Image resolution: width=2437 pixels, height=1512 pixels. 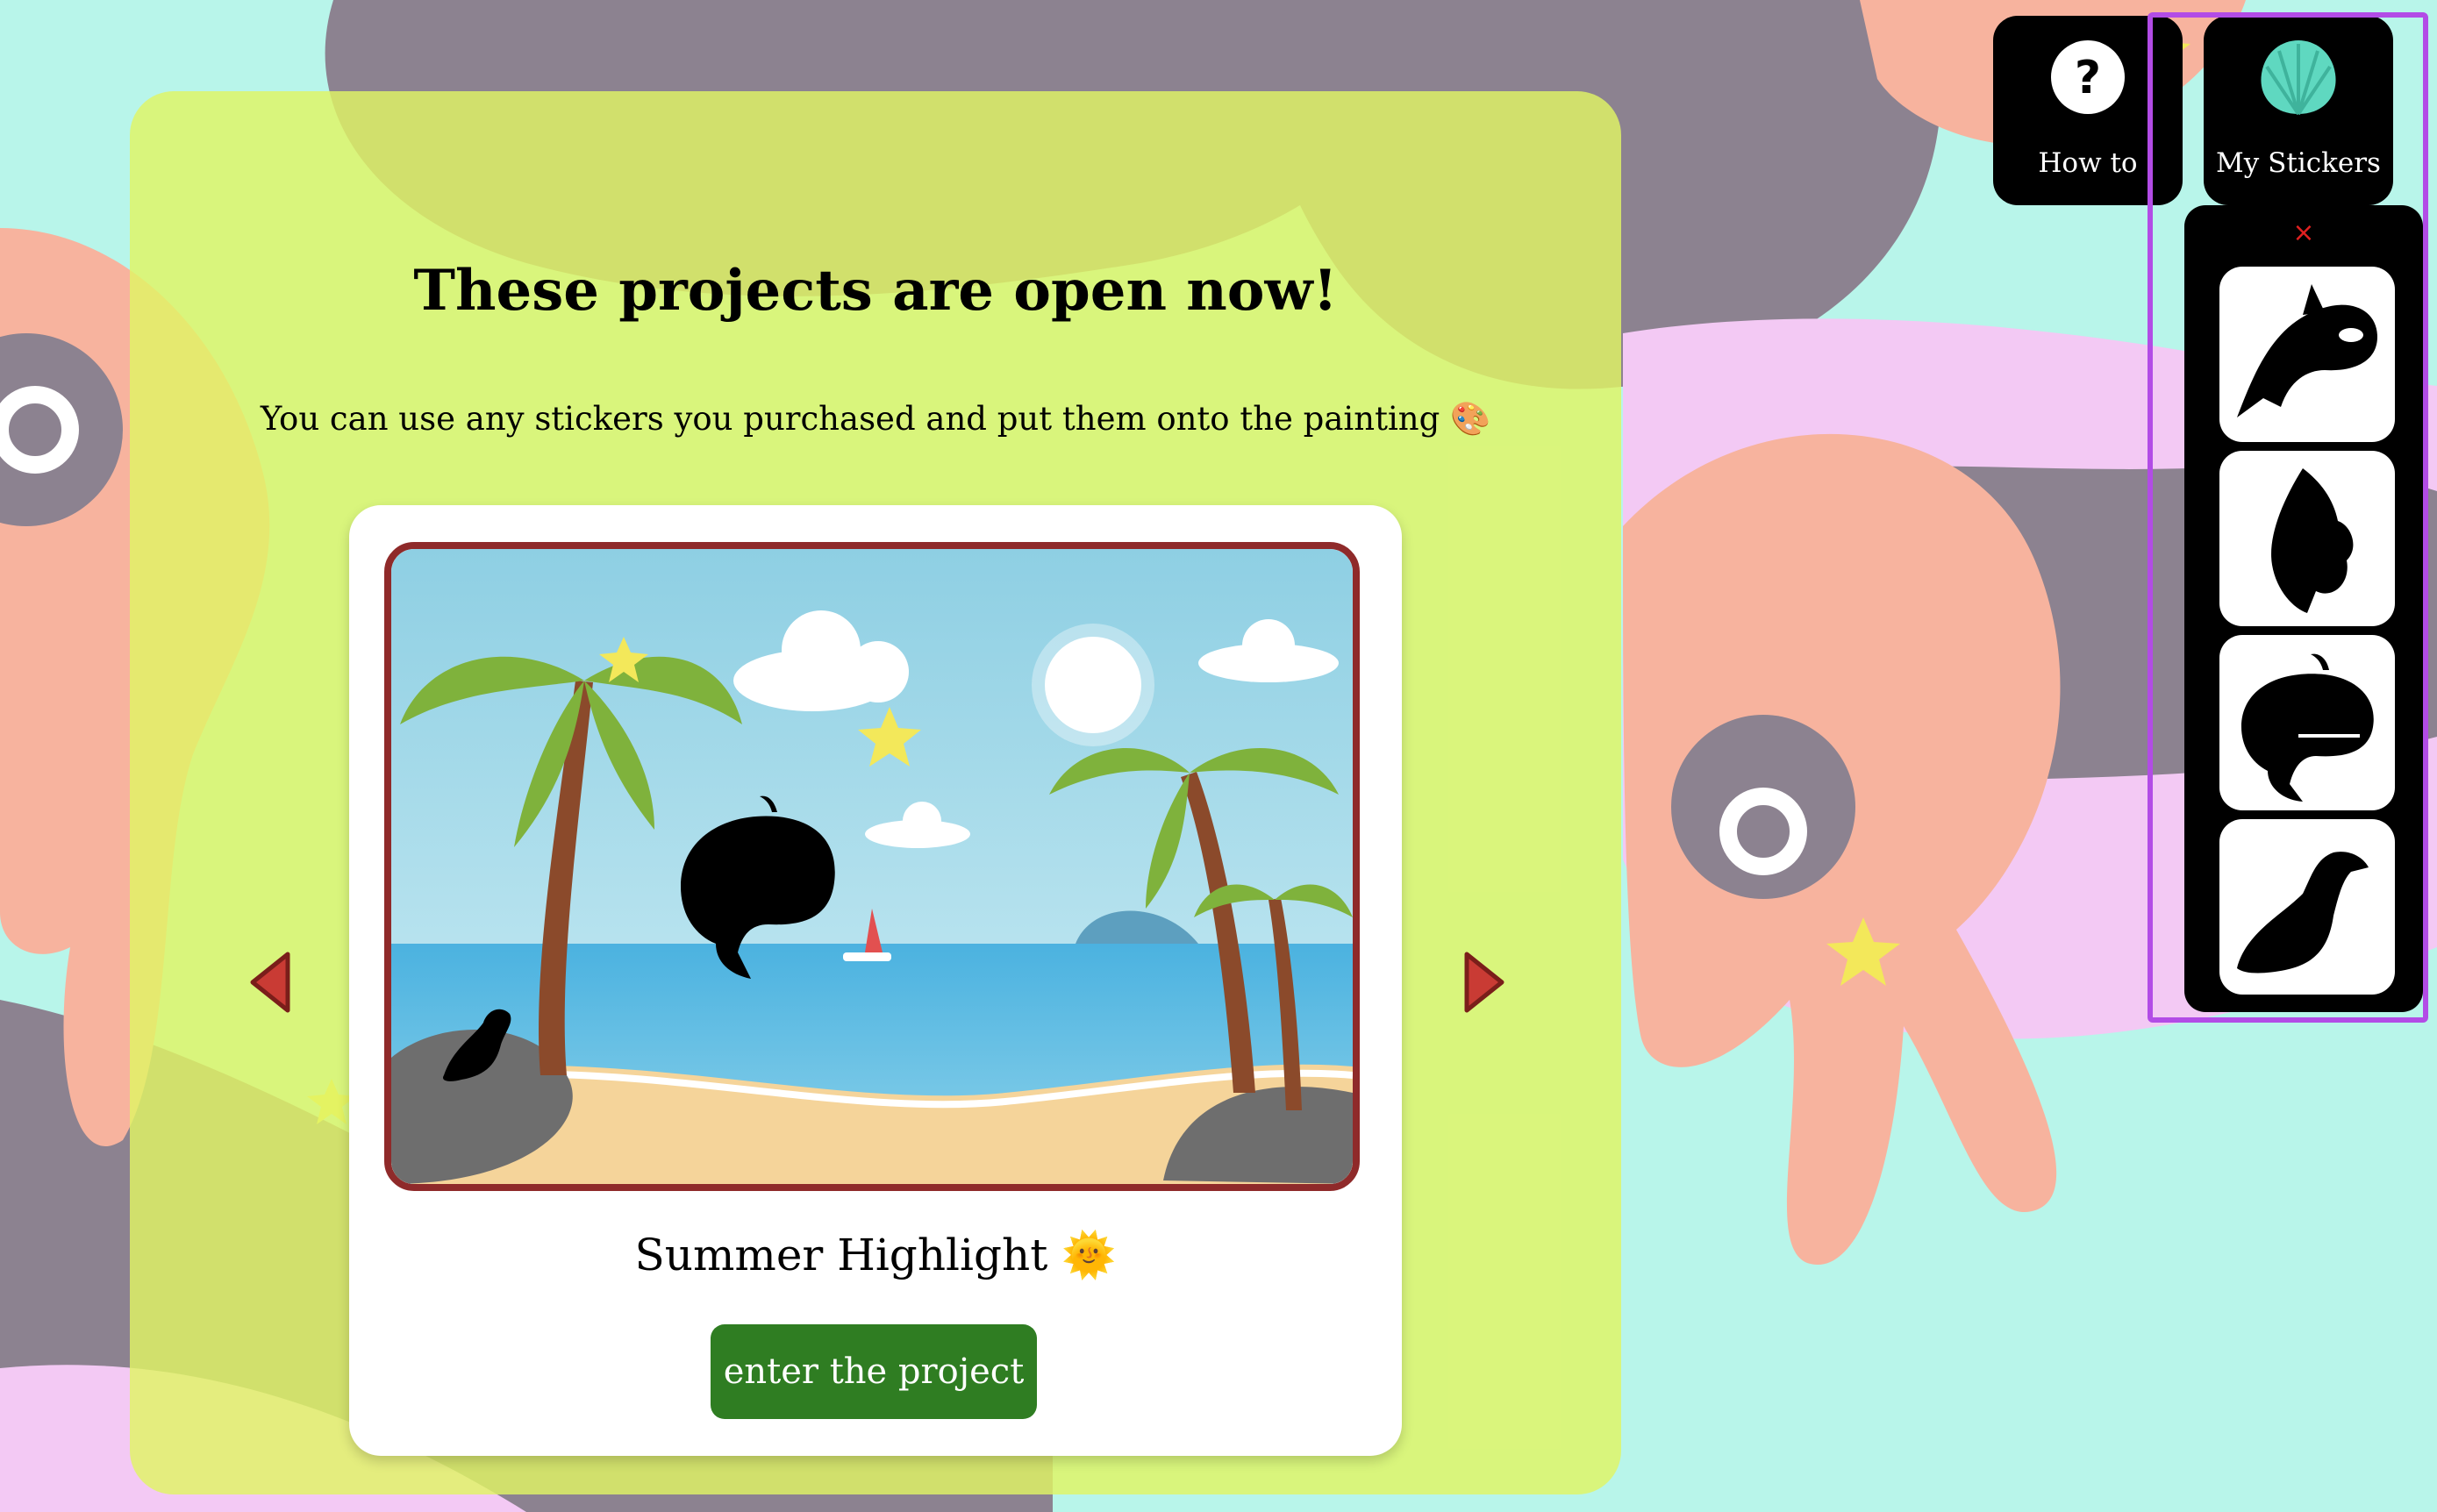 What do you see at coordinates (875, 291) in the screenshot?
I see `page-title: These projects are open now!` at bounding box center [875, 291].